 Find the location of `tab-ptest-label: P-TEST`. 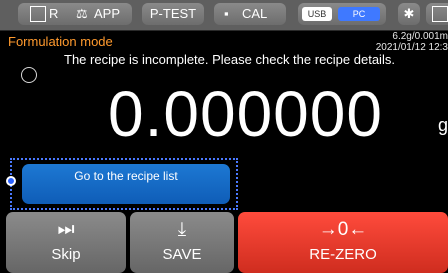

tab-ptest-label: P-TEST is located at coordinates (173, 13).